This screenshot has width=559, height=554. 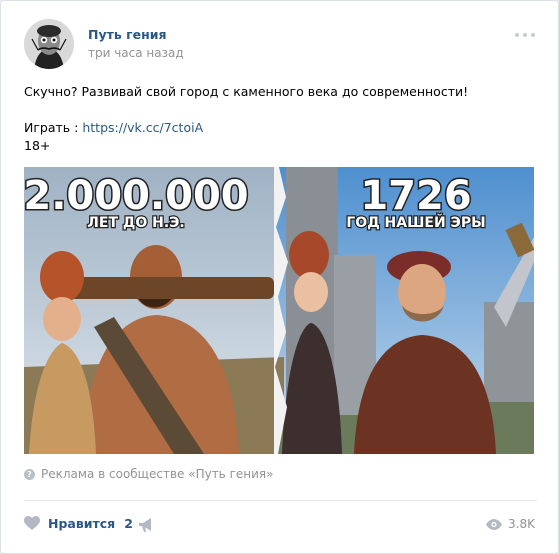 What do you see at coordinates (37, 145) in the screenshot?
I see `age-rating: 18+` at bounding box center [37, 145].